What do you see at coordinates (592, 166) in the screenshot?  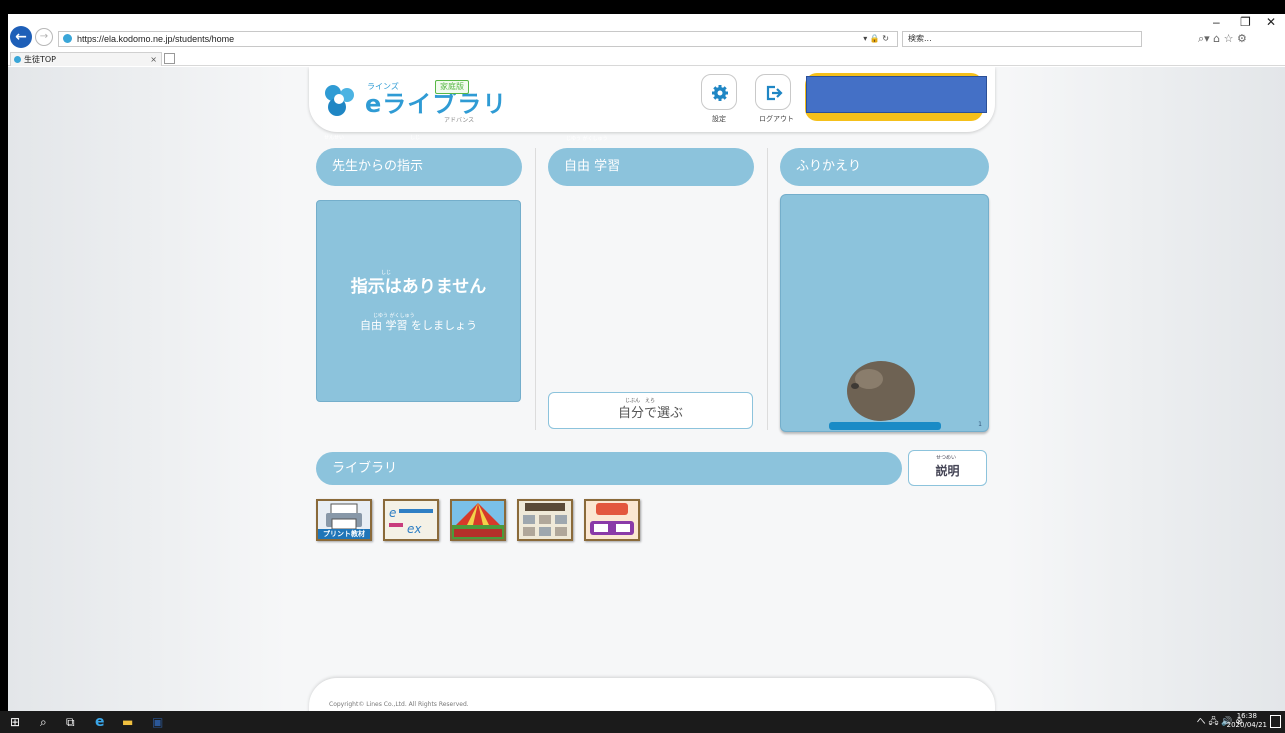 I see `free-study-title: 自由 学習` at bounding box center [592, 166].